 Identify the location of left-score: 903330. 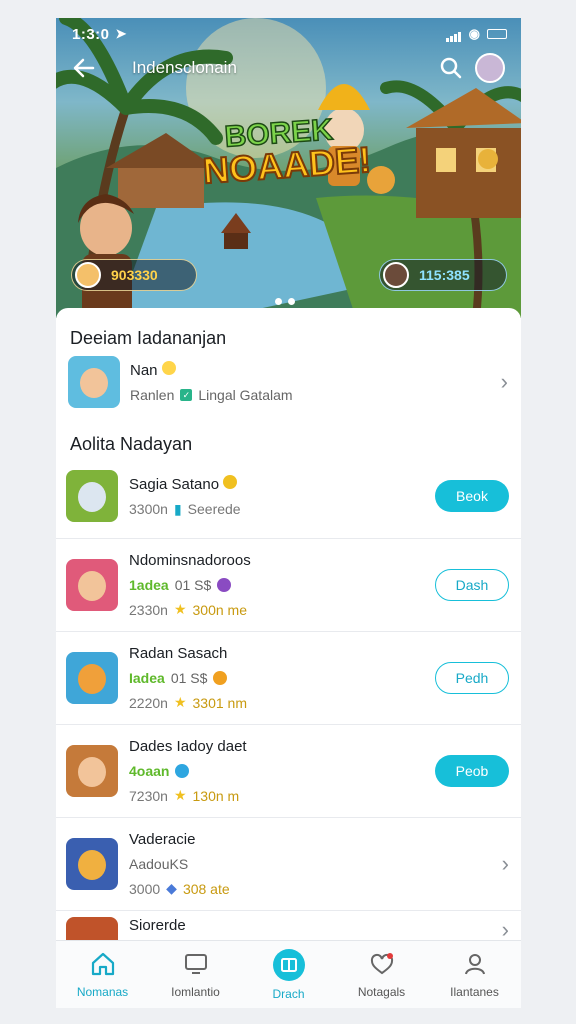
(134, 275).